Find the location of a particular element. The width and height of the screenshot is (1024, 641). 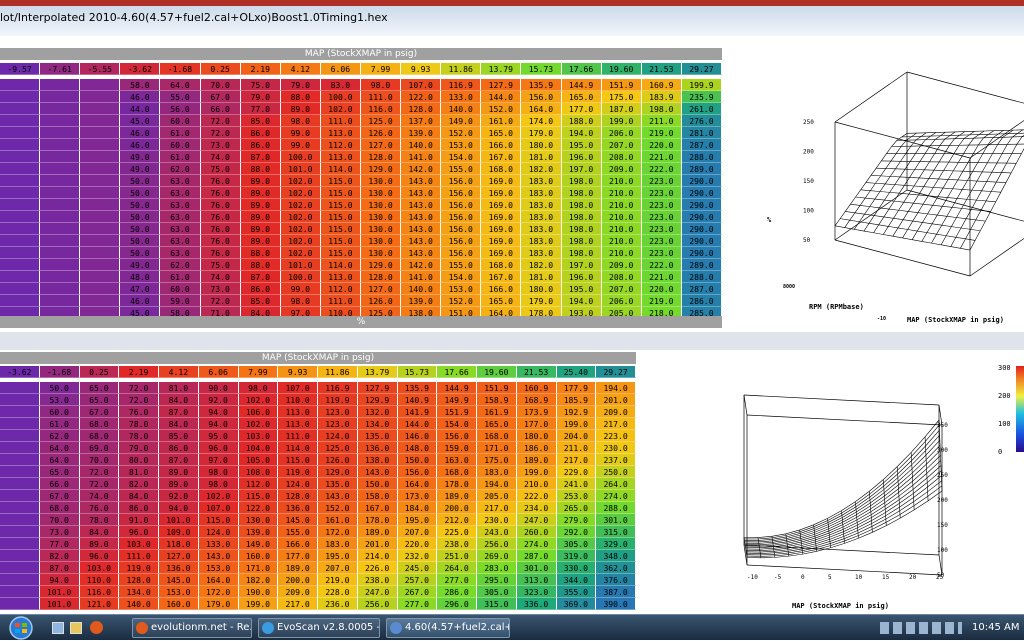

table-cell: 283.0 is located at coordinates (497, 568).